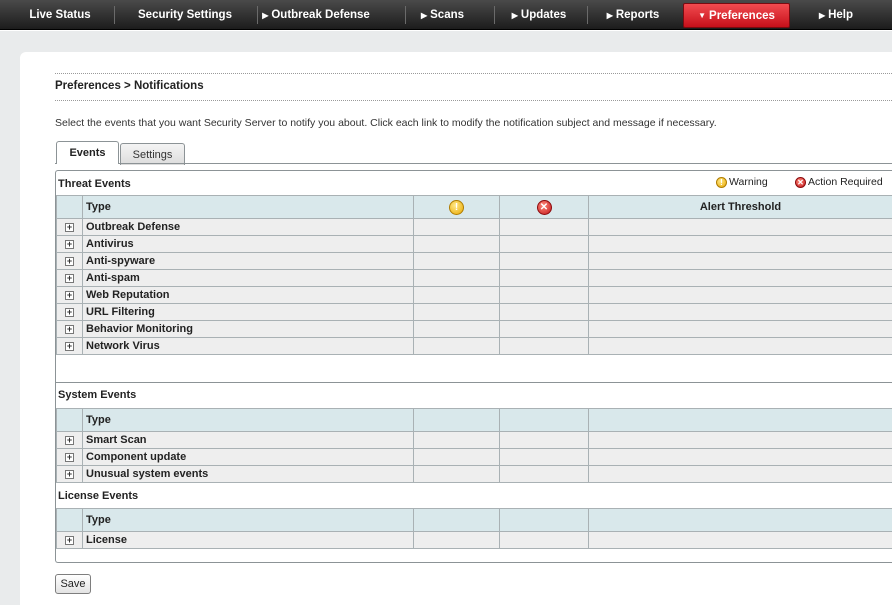  Describe the element at coordinates (60, 15) in the screenshot. I see `nav-live-status: Live Status` at that location.